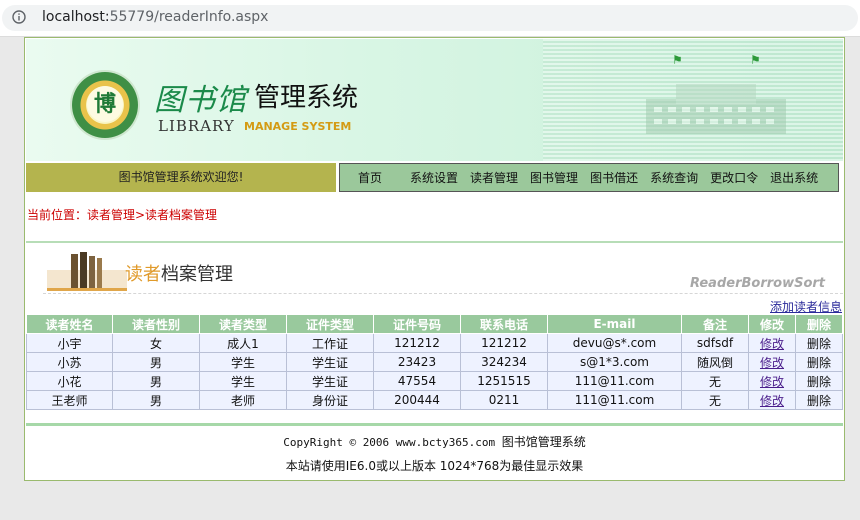 This screenshot has width=860, height=520. What do you see at coordinates (69, 362) in the screenshot?
I see `cell-name: 小苏` at bounding box center [69, 362].